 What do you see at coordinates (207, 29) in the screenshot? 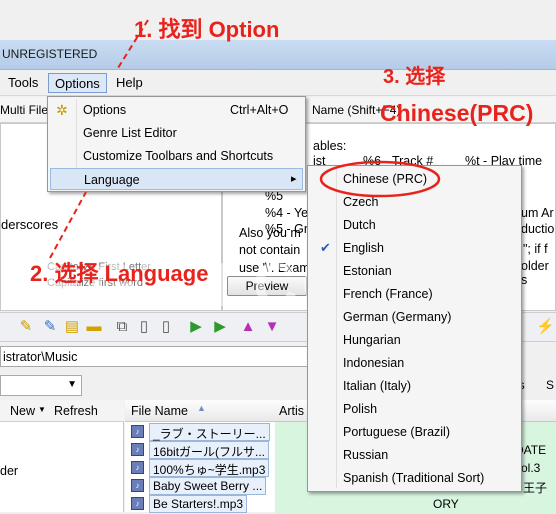
I see `annotation-step1: 1. 找到 Option` at bounding box center [207, 29].